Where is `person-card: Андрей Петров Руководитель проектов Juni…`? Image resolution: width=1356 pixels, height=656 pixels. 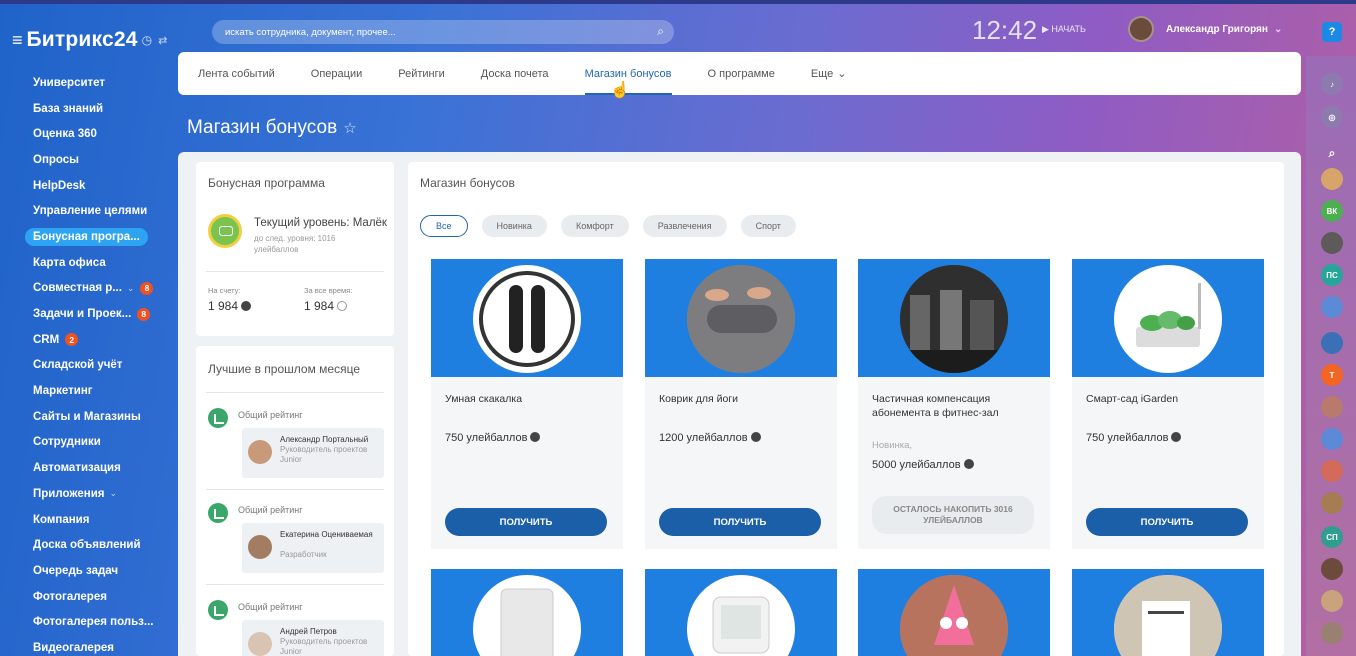 person-card: Андрей Петров Руководитель проектов Juni… is located at coordinates (313, 638).